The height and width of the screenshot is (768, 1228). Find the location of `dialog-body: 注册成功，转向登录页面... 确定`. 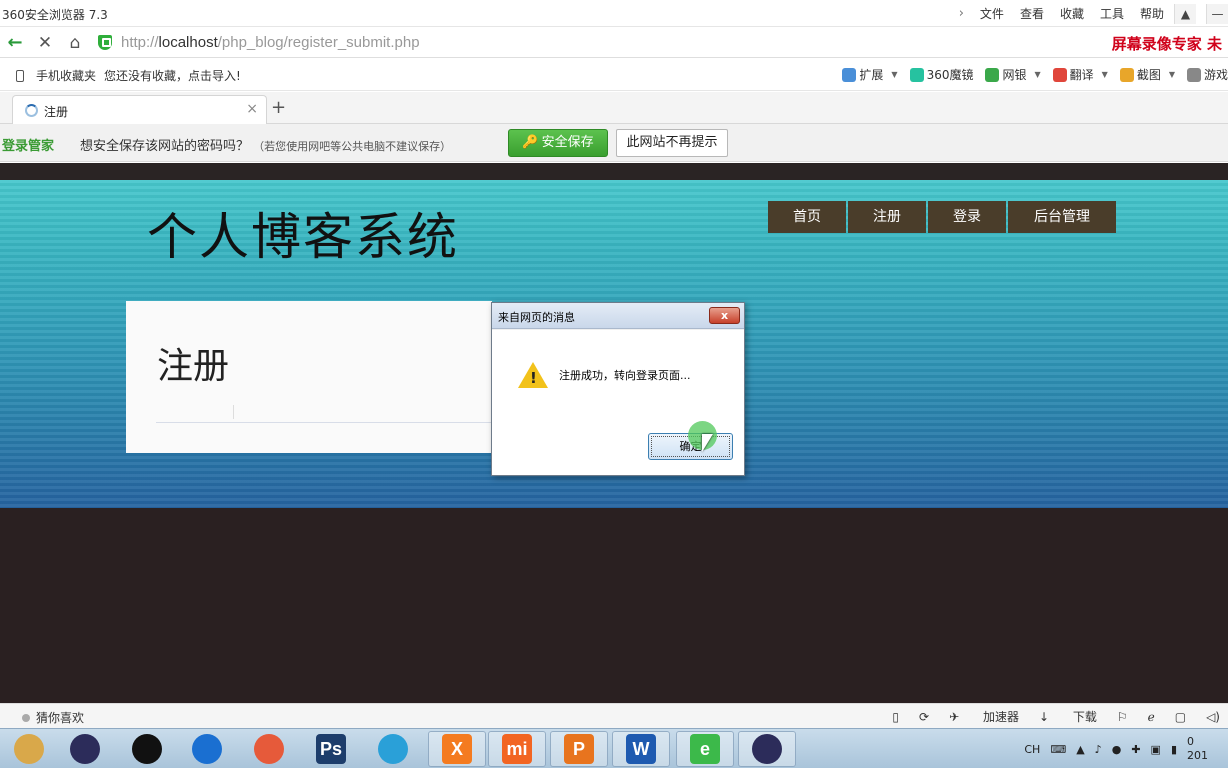

dialog-body: 注册成功，转向登录页面... 确定 is located at coordinates (618, 402).